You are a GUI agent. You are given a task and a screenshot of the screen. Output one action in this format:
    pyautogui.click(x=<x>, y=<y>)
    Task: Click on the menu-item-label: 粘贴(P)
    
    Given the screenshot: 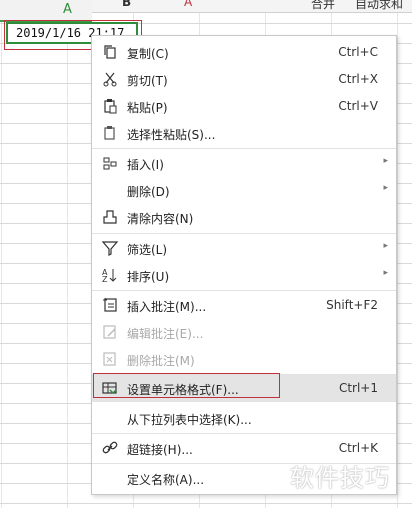 What is the action you would take?
    pyautogui.click(x=147, y=108)
    